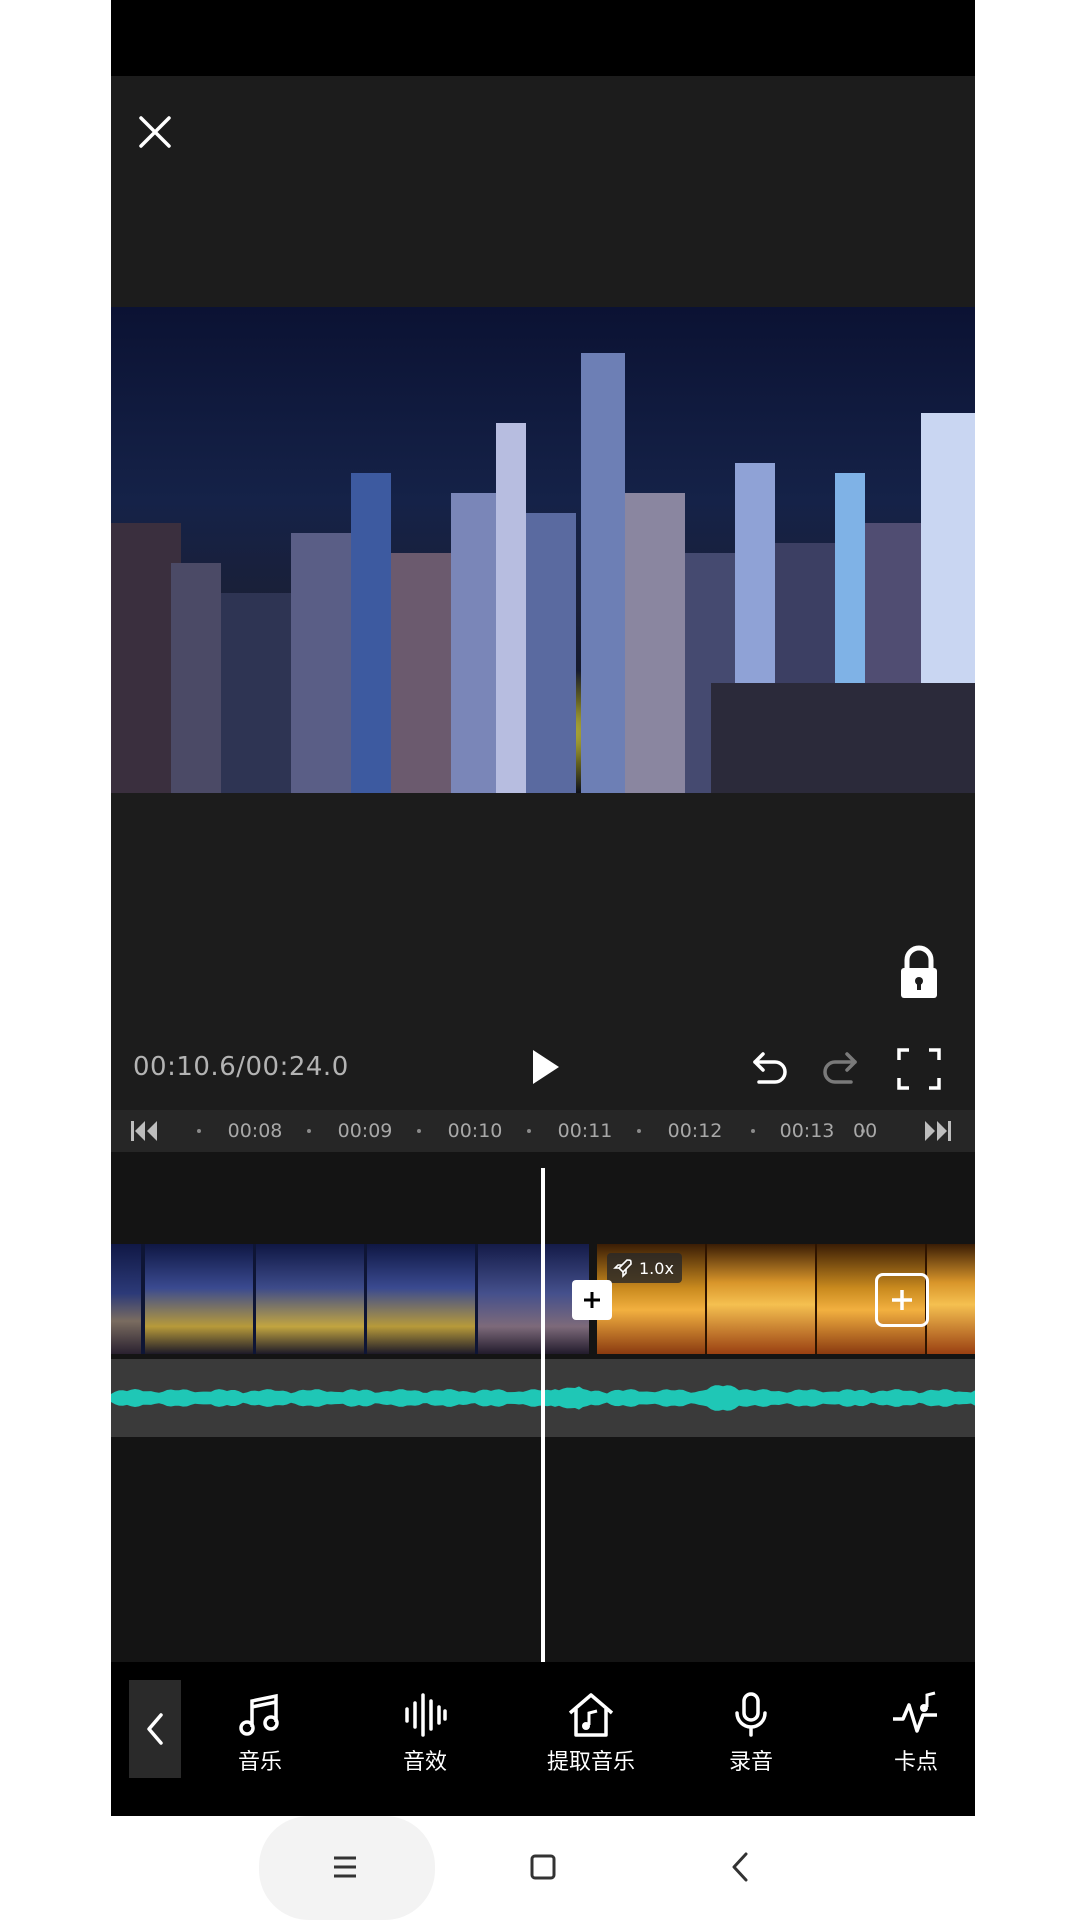  I want to click on fullscreen-icon, so click(919, 1069).